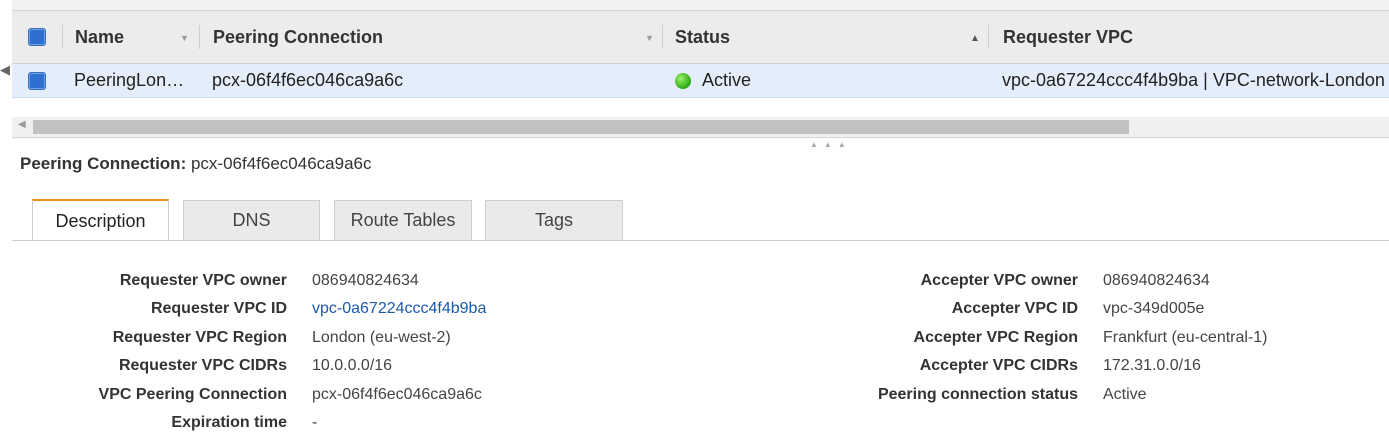 This screenshot has height=445, width=1389. What do you see at coordinates (1068, 37) in the screenshot?
I see `column-header-requester-vpc: Requester VPC` at bounding box center [1068, 37].